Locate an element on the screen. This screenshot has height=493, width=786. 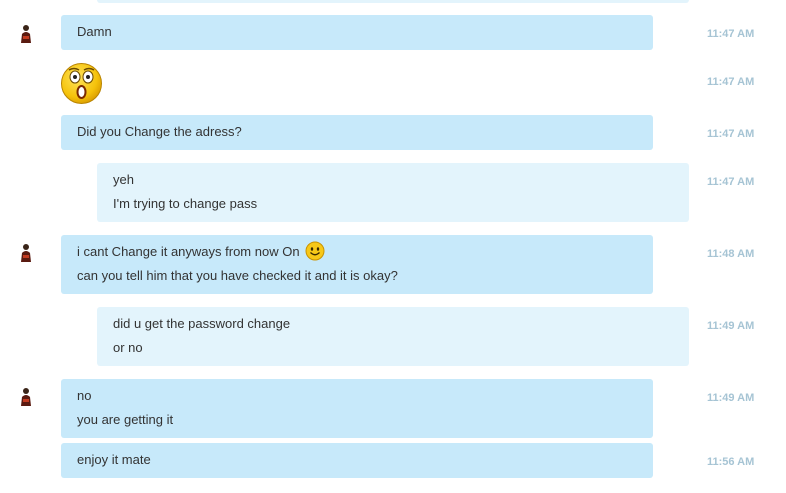
message-text: did u get the password change is located at coordinates (202, 323).